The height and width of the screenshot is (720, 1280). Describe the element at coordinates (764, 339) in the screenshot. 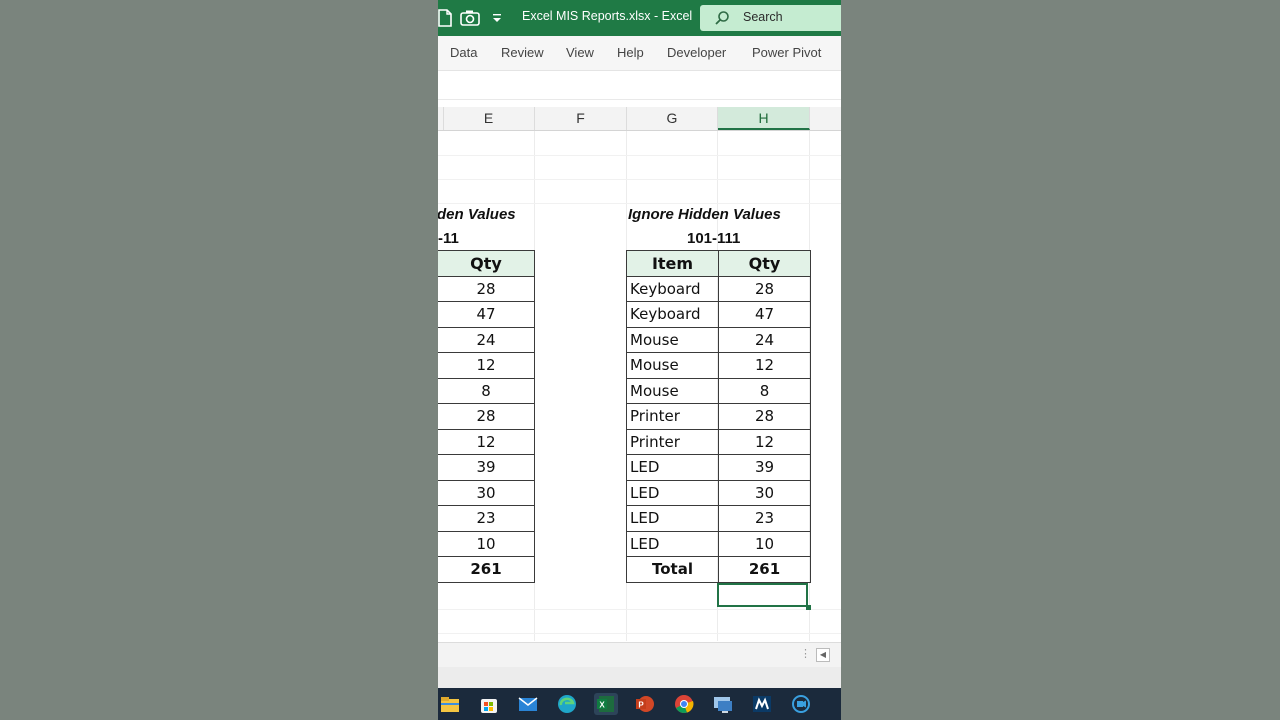

I see `qty-cell: 24` at that location.